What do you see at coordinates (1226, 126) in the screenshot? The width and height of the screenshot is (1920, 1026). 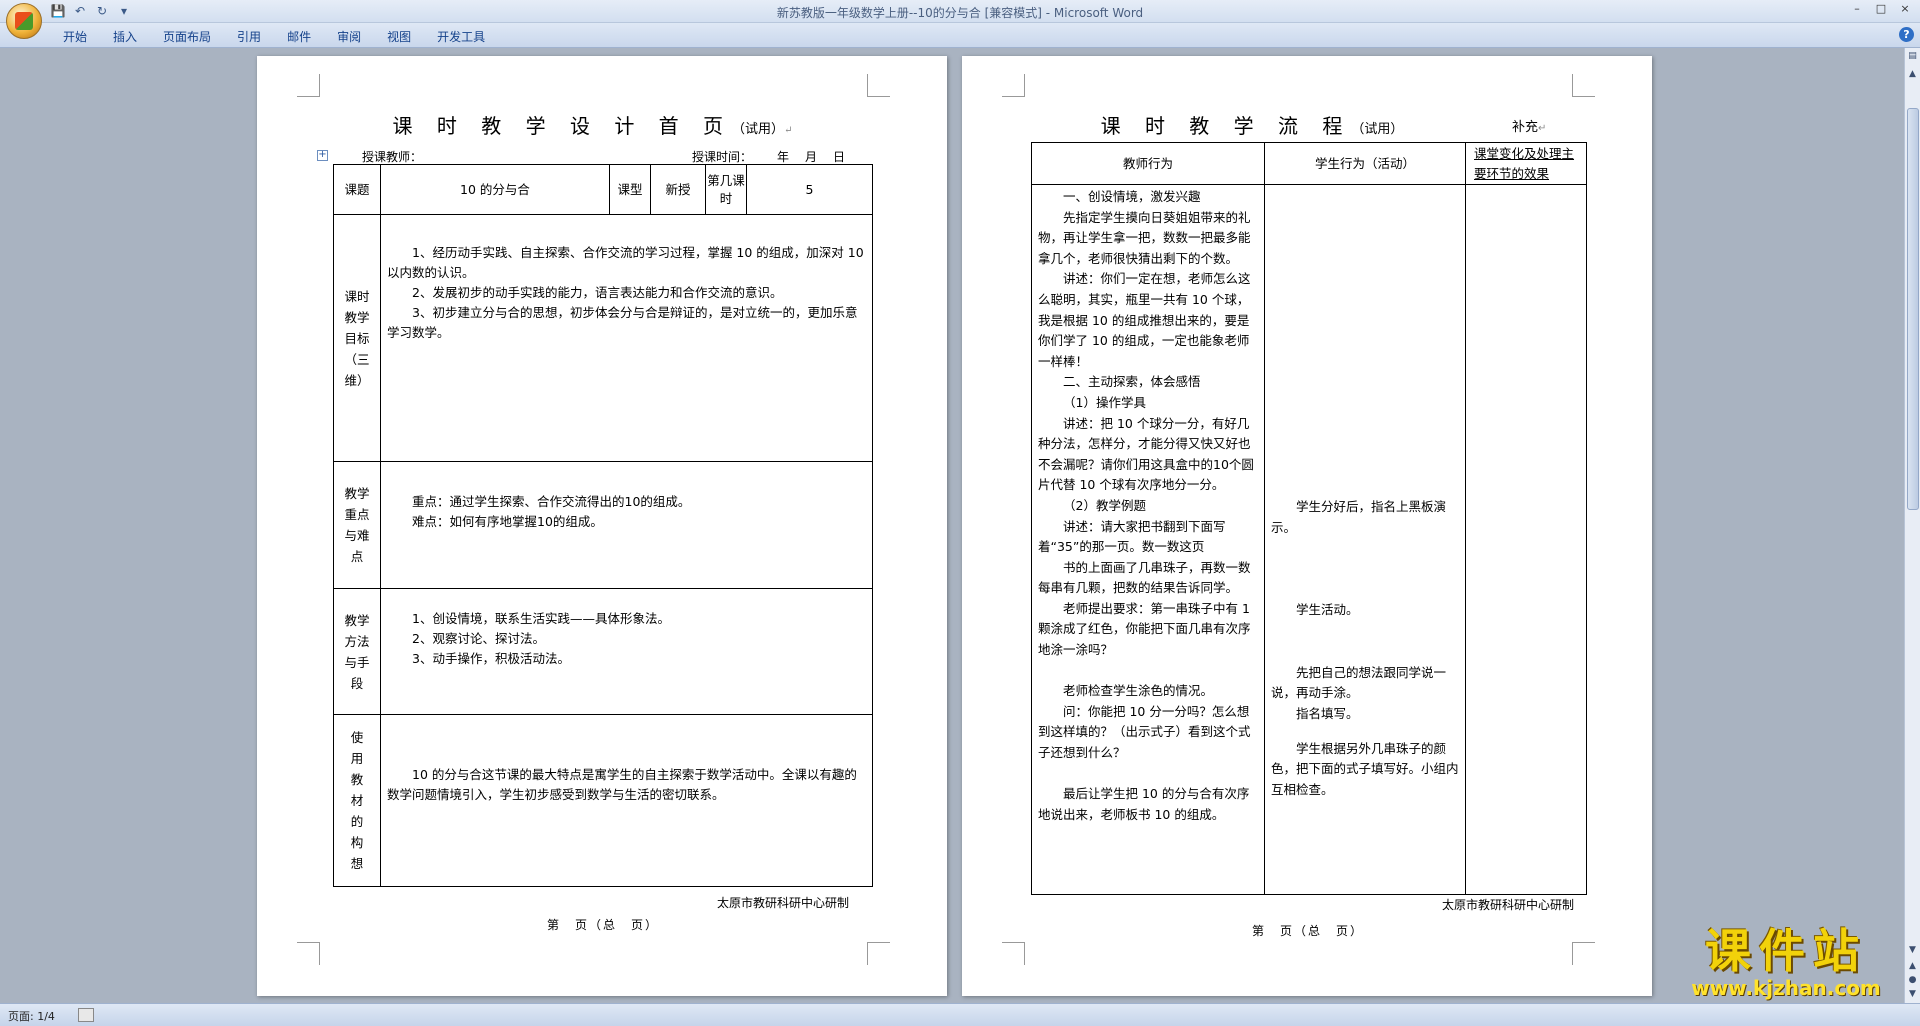 I see `page-title-text: 课 时 教 学 流 程` at bounding box center [1226, 126].